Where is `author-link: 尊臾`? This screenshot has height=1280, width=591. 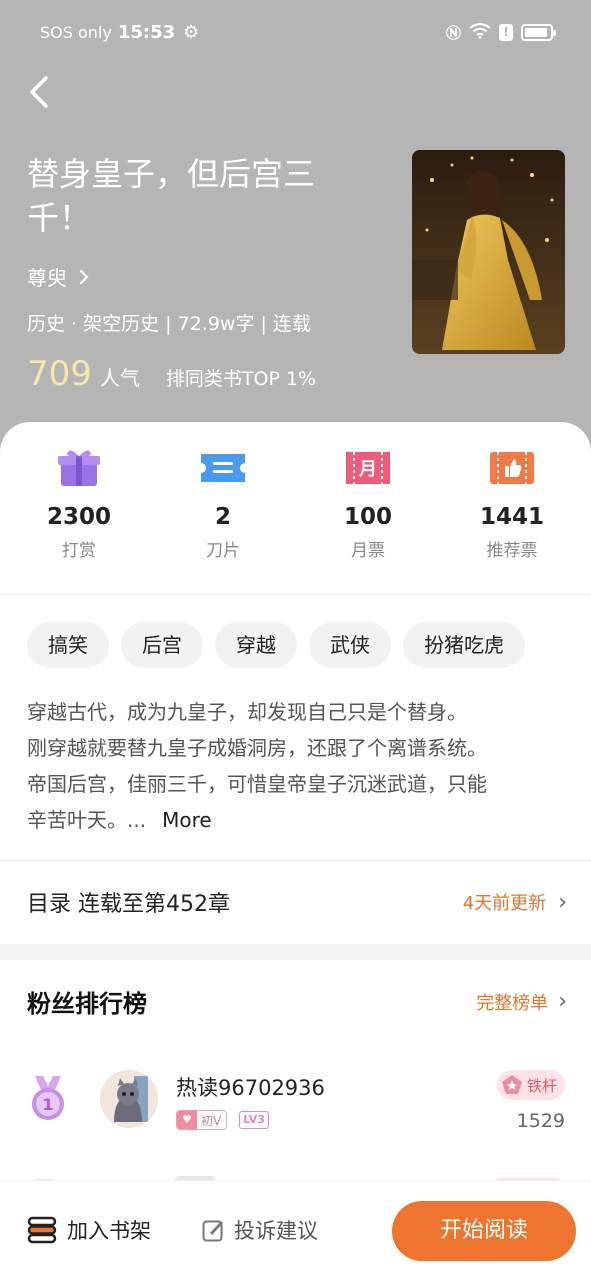 author-link: 尊臾 is located at coordinates (59, 276).